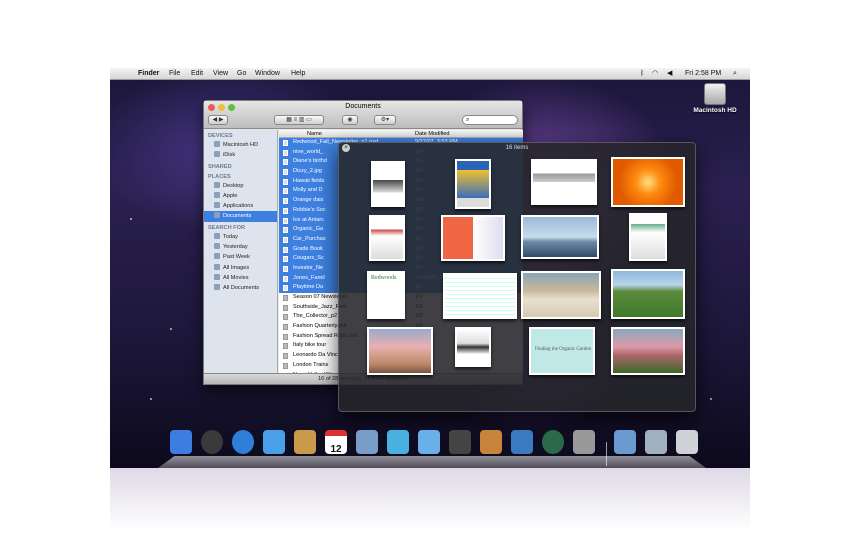 This screenshot has width=860, height=538. What do you see at coordinates (517, 148) in the screenshot?
I see `item-count: 16 items` at bounding box center [517, 148].